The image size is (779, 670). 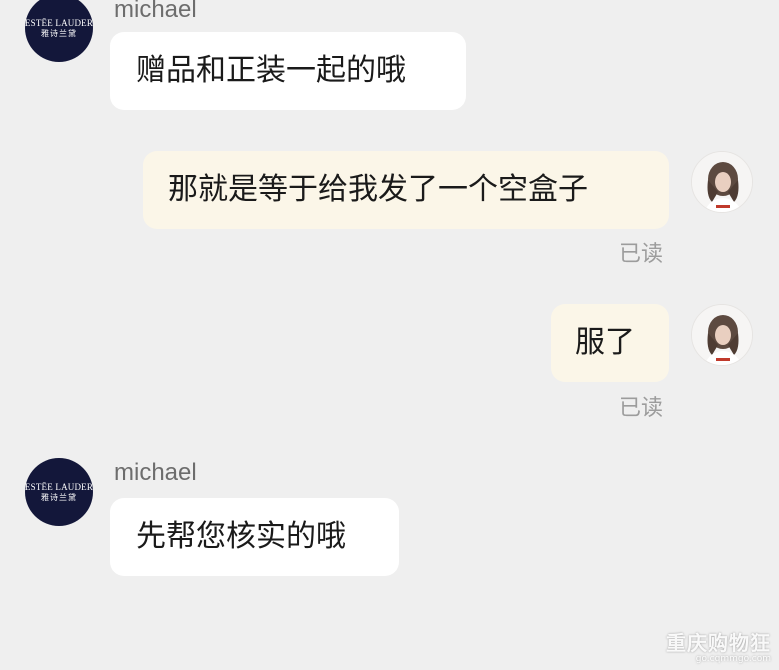 I want to click on message-bubble-incoming: 赠品和正装一起的哦, so click(x=288, y=71).